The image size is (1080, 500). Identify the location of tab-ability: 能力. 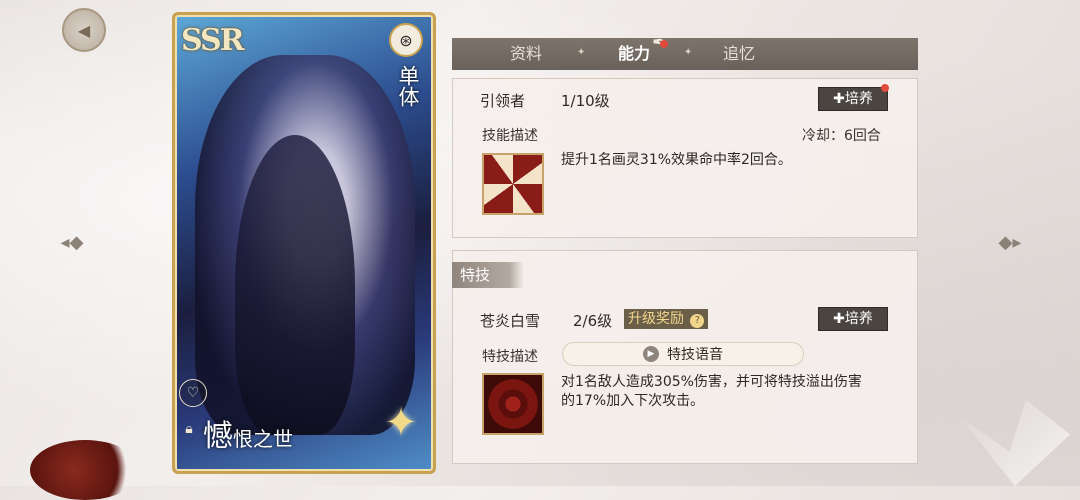
(634, 54).